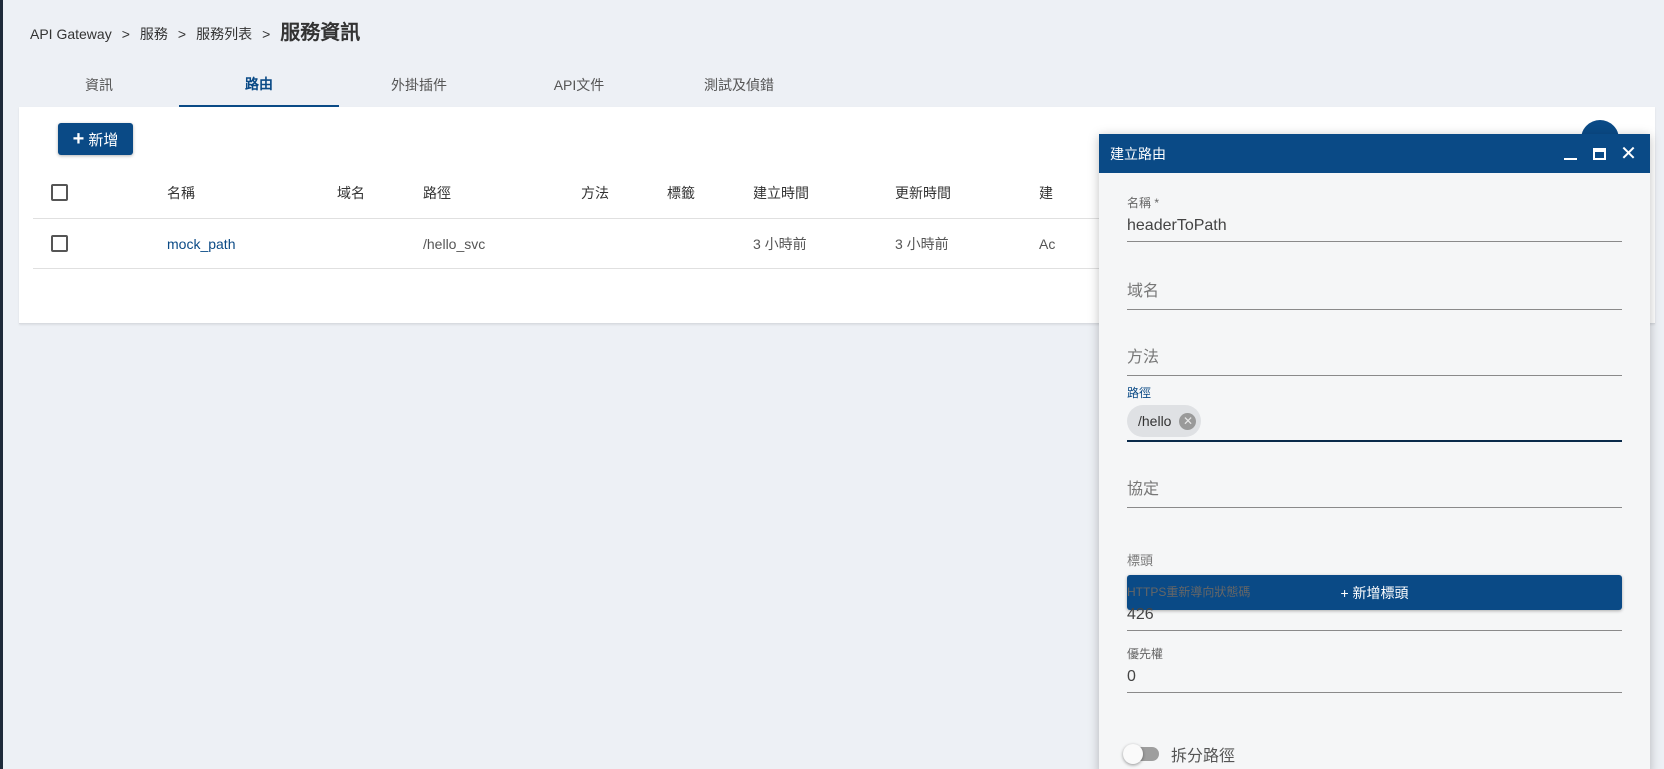 Image resolution: width=1664 pixels, height=769 pixels. What do you see at coordinates (923, 192) in the screenshot?
I see `column-header-updated: 更新時間` at bounding box center [923, 192].